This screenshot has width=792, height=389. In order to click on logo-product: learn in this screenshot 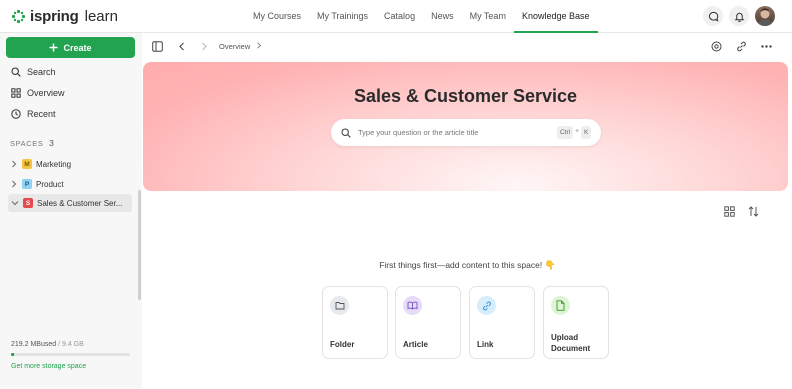, I will do `click(101, 16)`.